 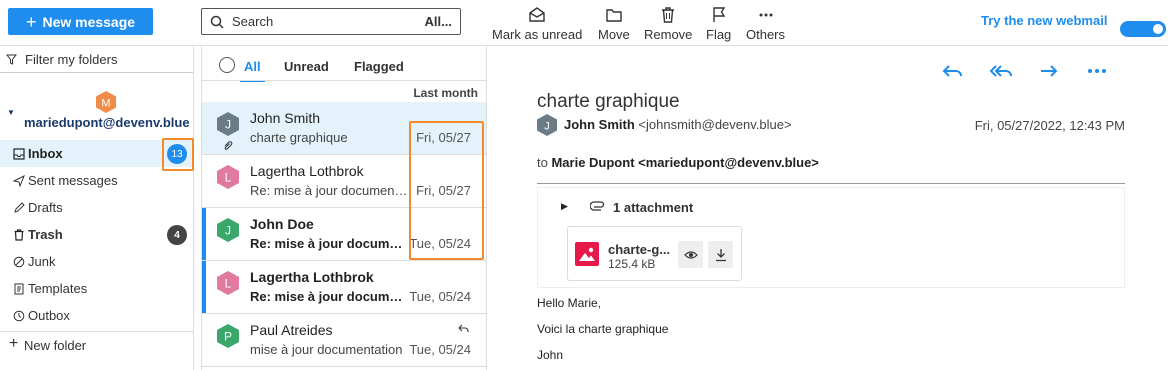 What do you see at coordinates (96, 288) in the screenshot?
I see `folder-templates: Templates` at bounding box center [96, 288].